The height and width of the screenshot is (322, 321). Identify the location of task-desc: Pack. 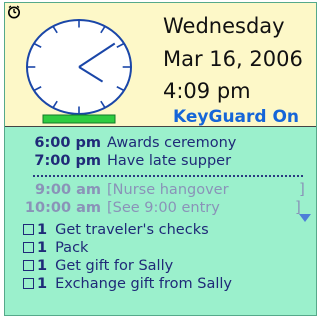
(72, 248).